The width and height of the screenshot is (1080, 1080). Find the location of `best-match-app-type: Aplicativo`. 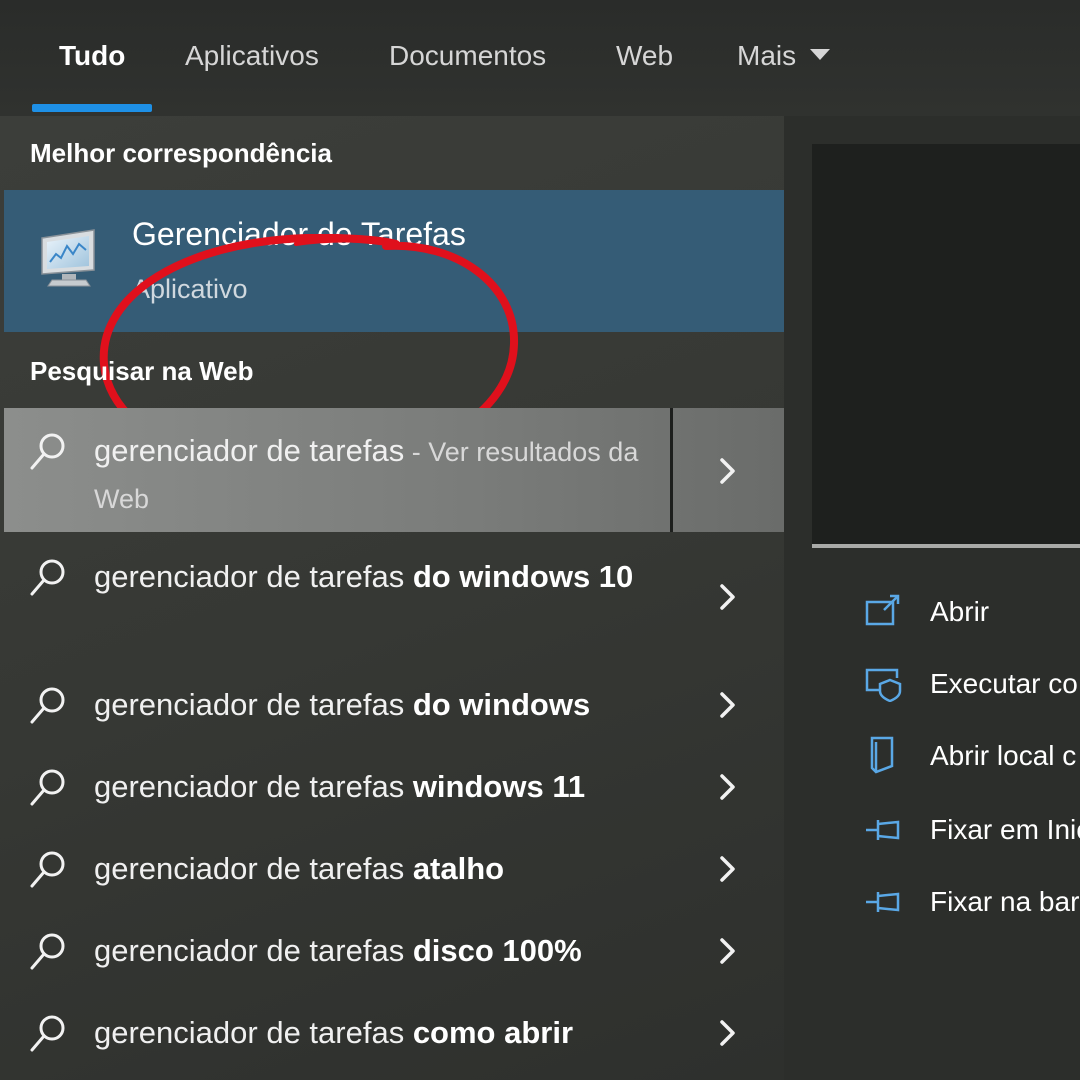

best-match-app-type: Aplicativo is located at coordinates (190, 289).